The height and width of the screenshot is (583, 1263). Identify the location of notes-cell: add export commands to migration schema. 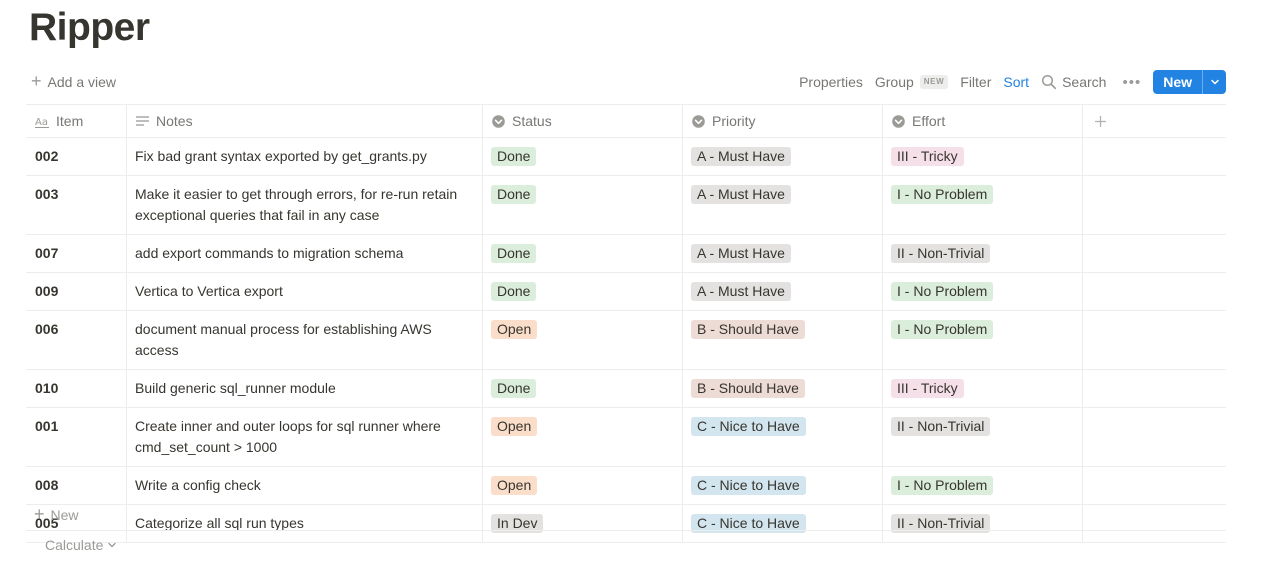
(305, 253).